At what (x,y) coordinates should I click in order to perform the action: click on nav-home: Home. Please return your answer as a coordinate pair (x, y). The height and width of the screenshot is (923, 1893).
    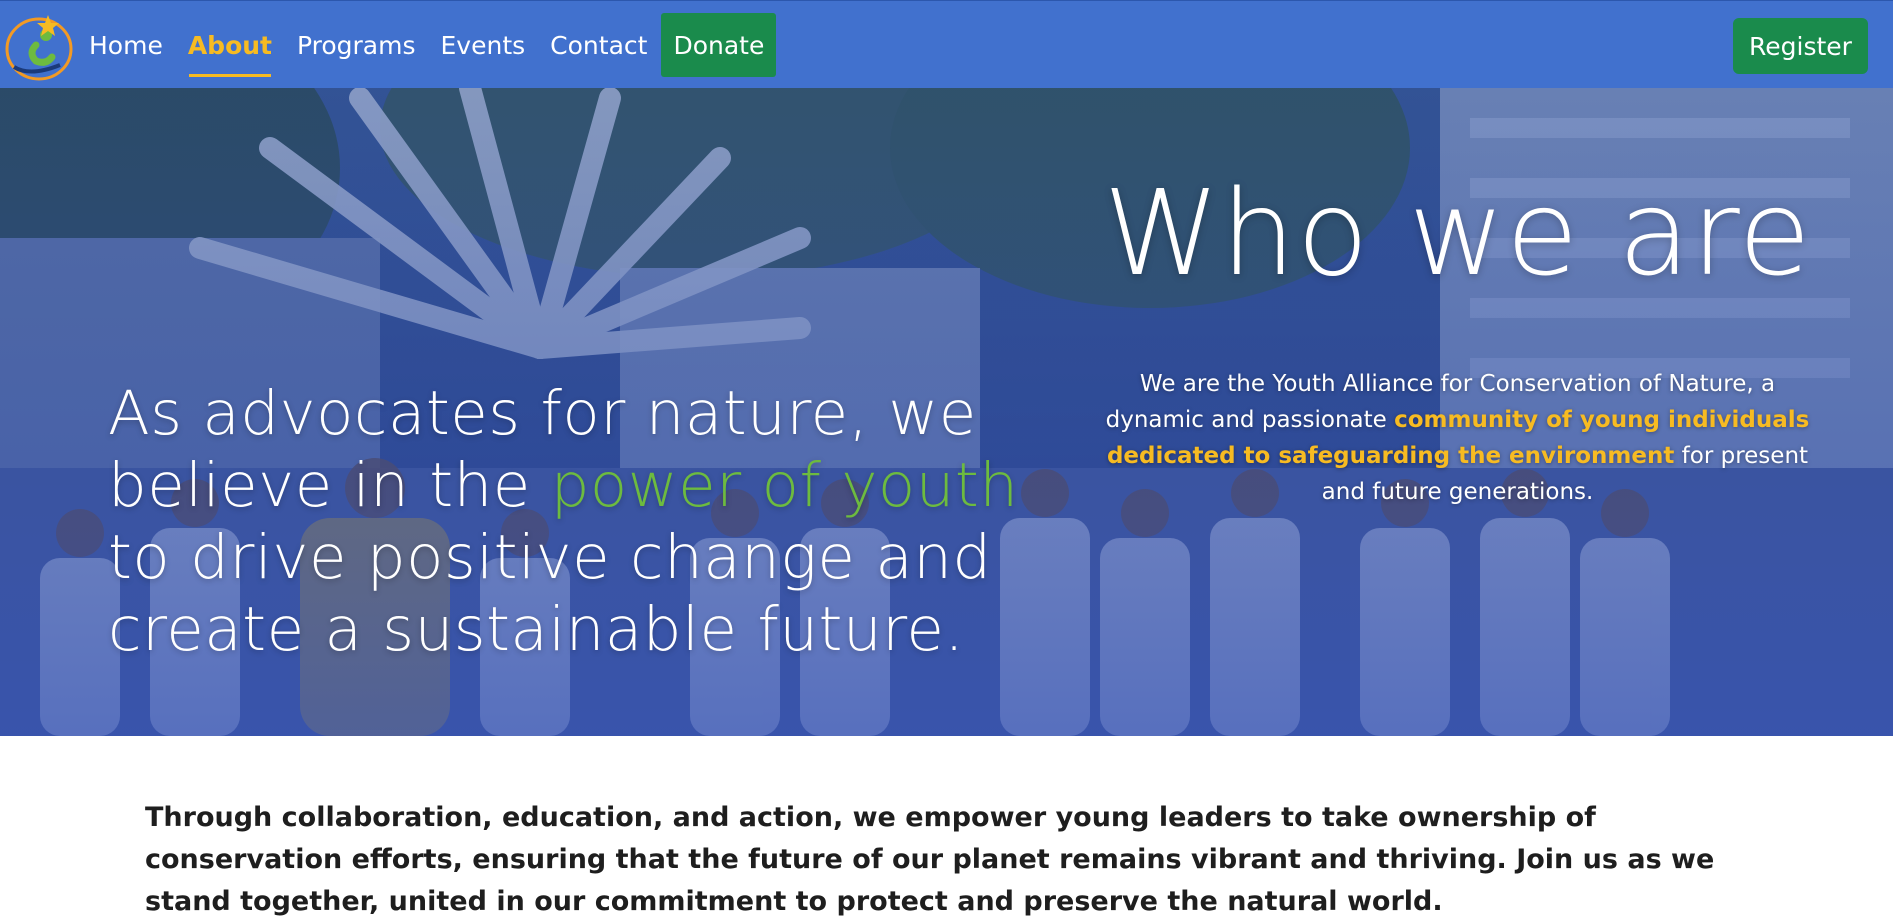
    Looking at the image, I should click on (126, 45).